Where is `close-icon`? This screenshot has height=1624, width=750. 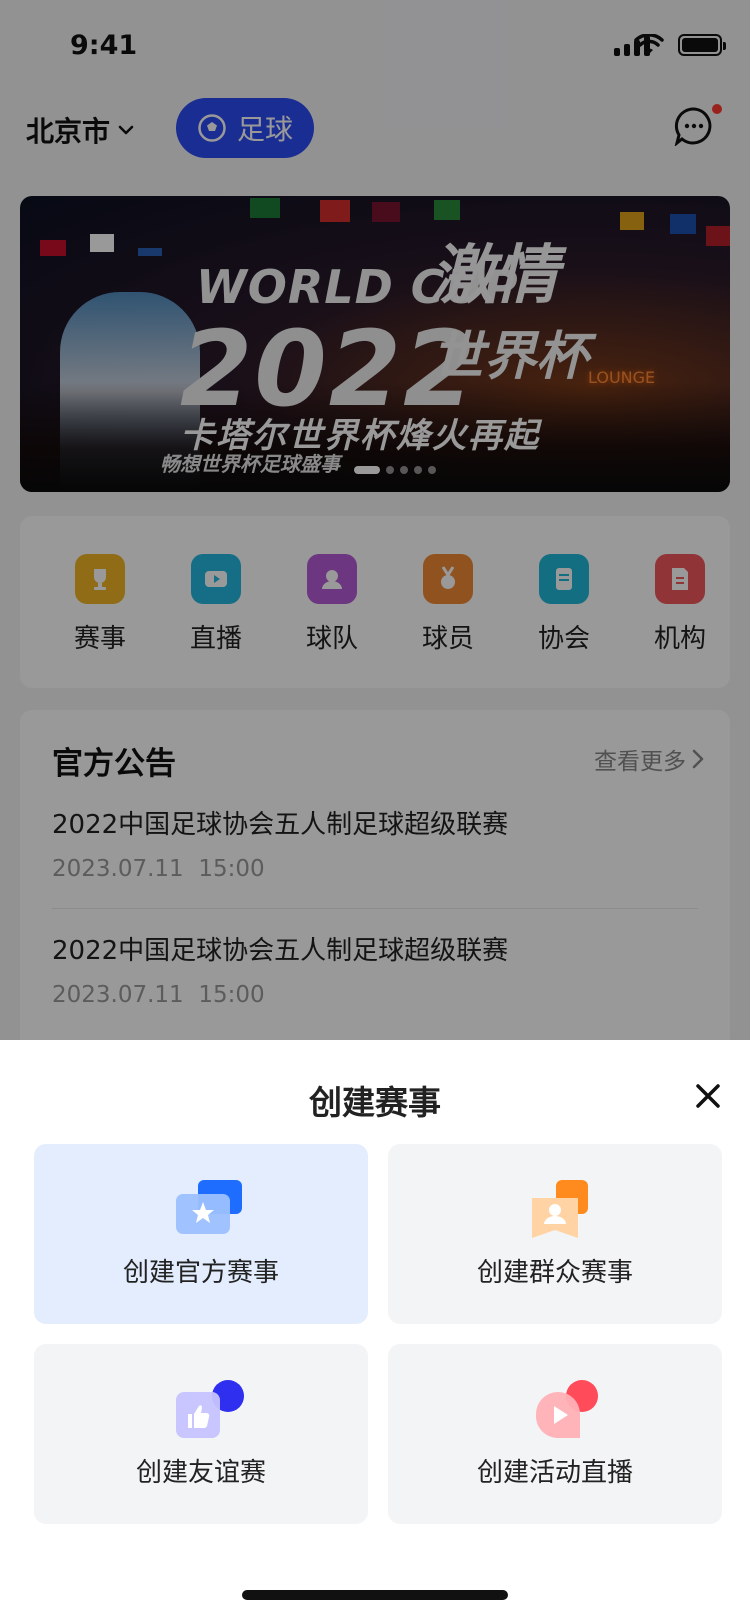 close-icon is located at coordinates (708, 1096).